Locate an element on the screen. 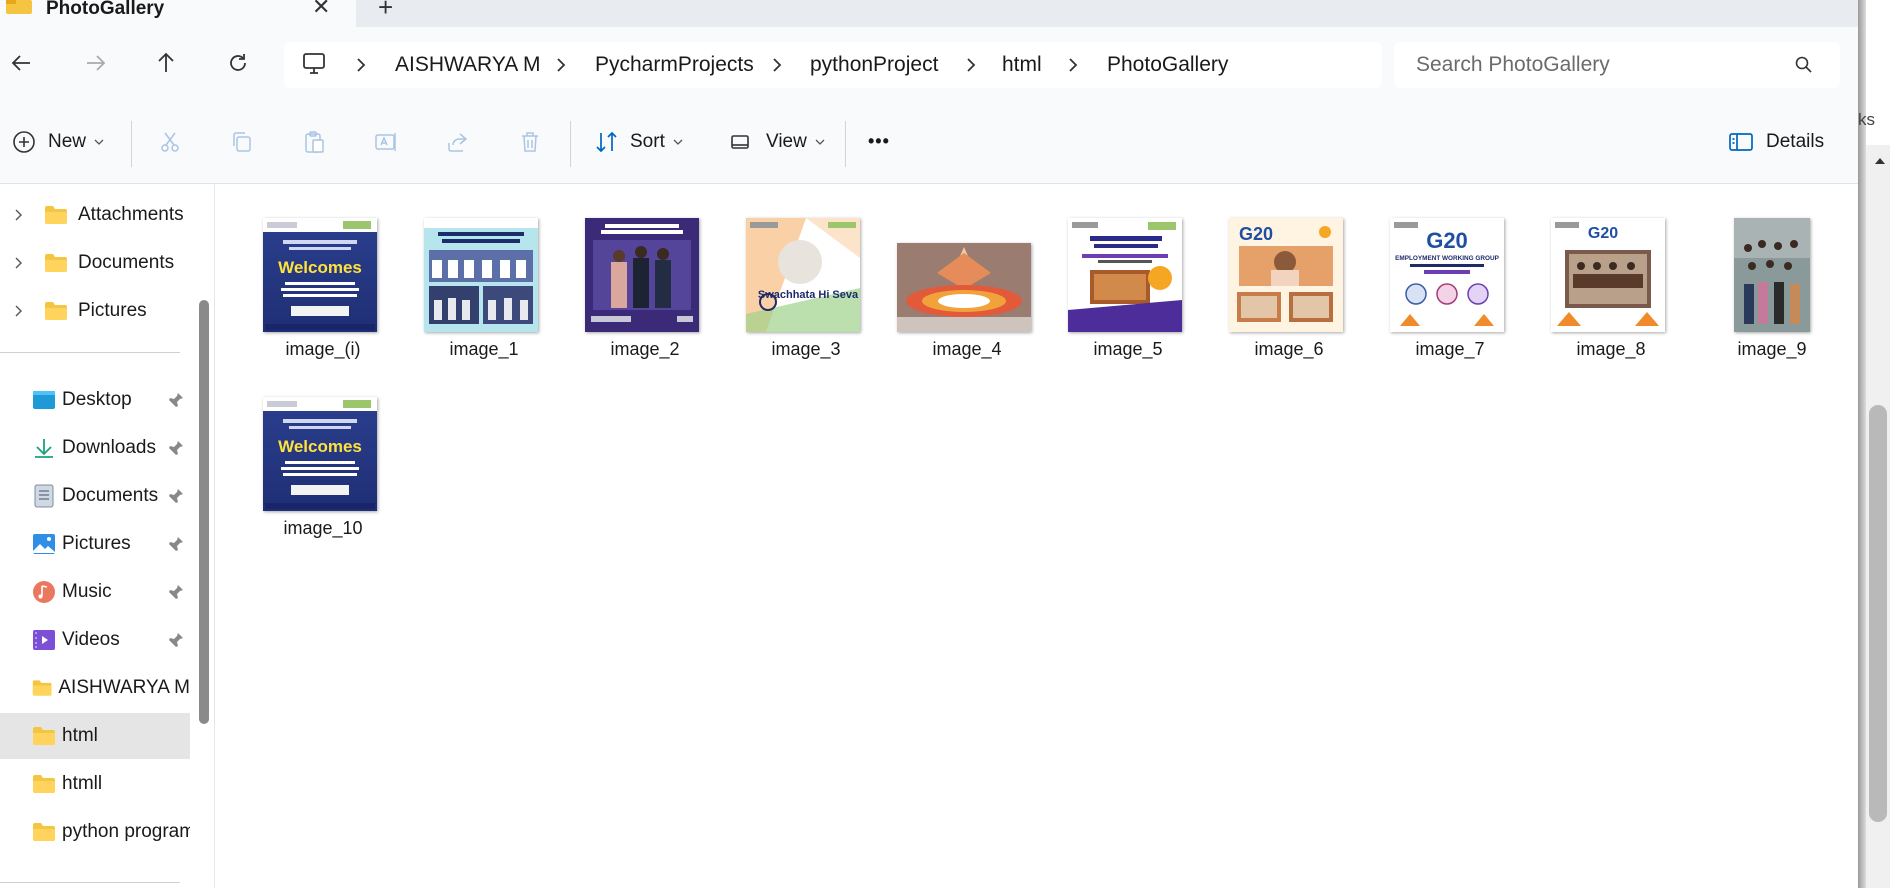  file-tile-image-5: image_5 is located at coordinates (1128, 299).